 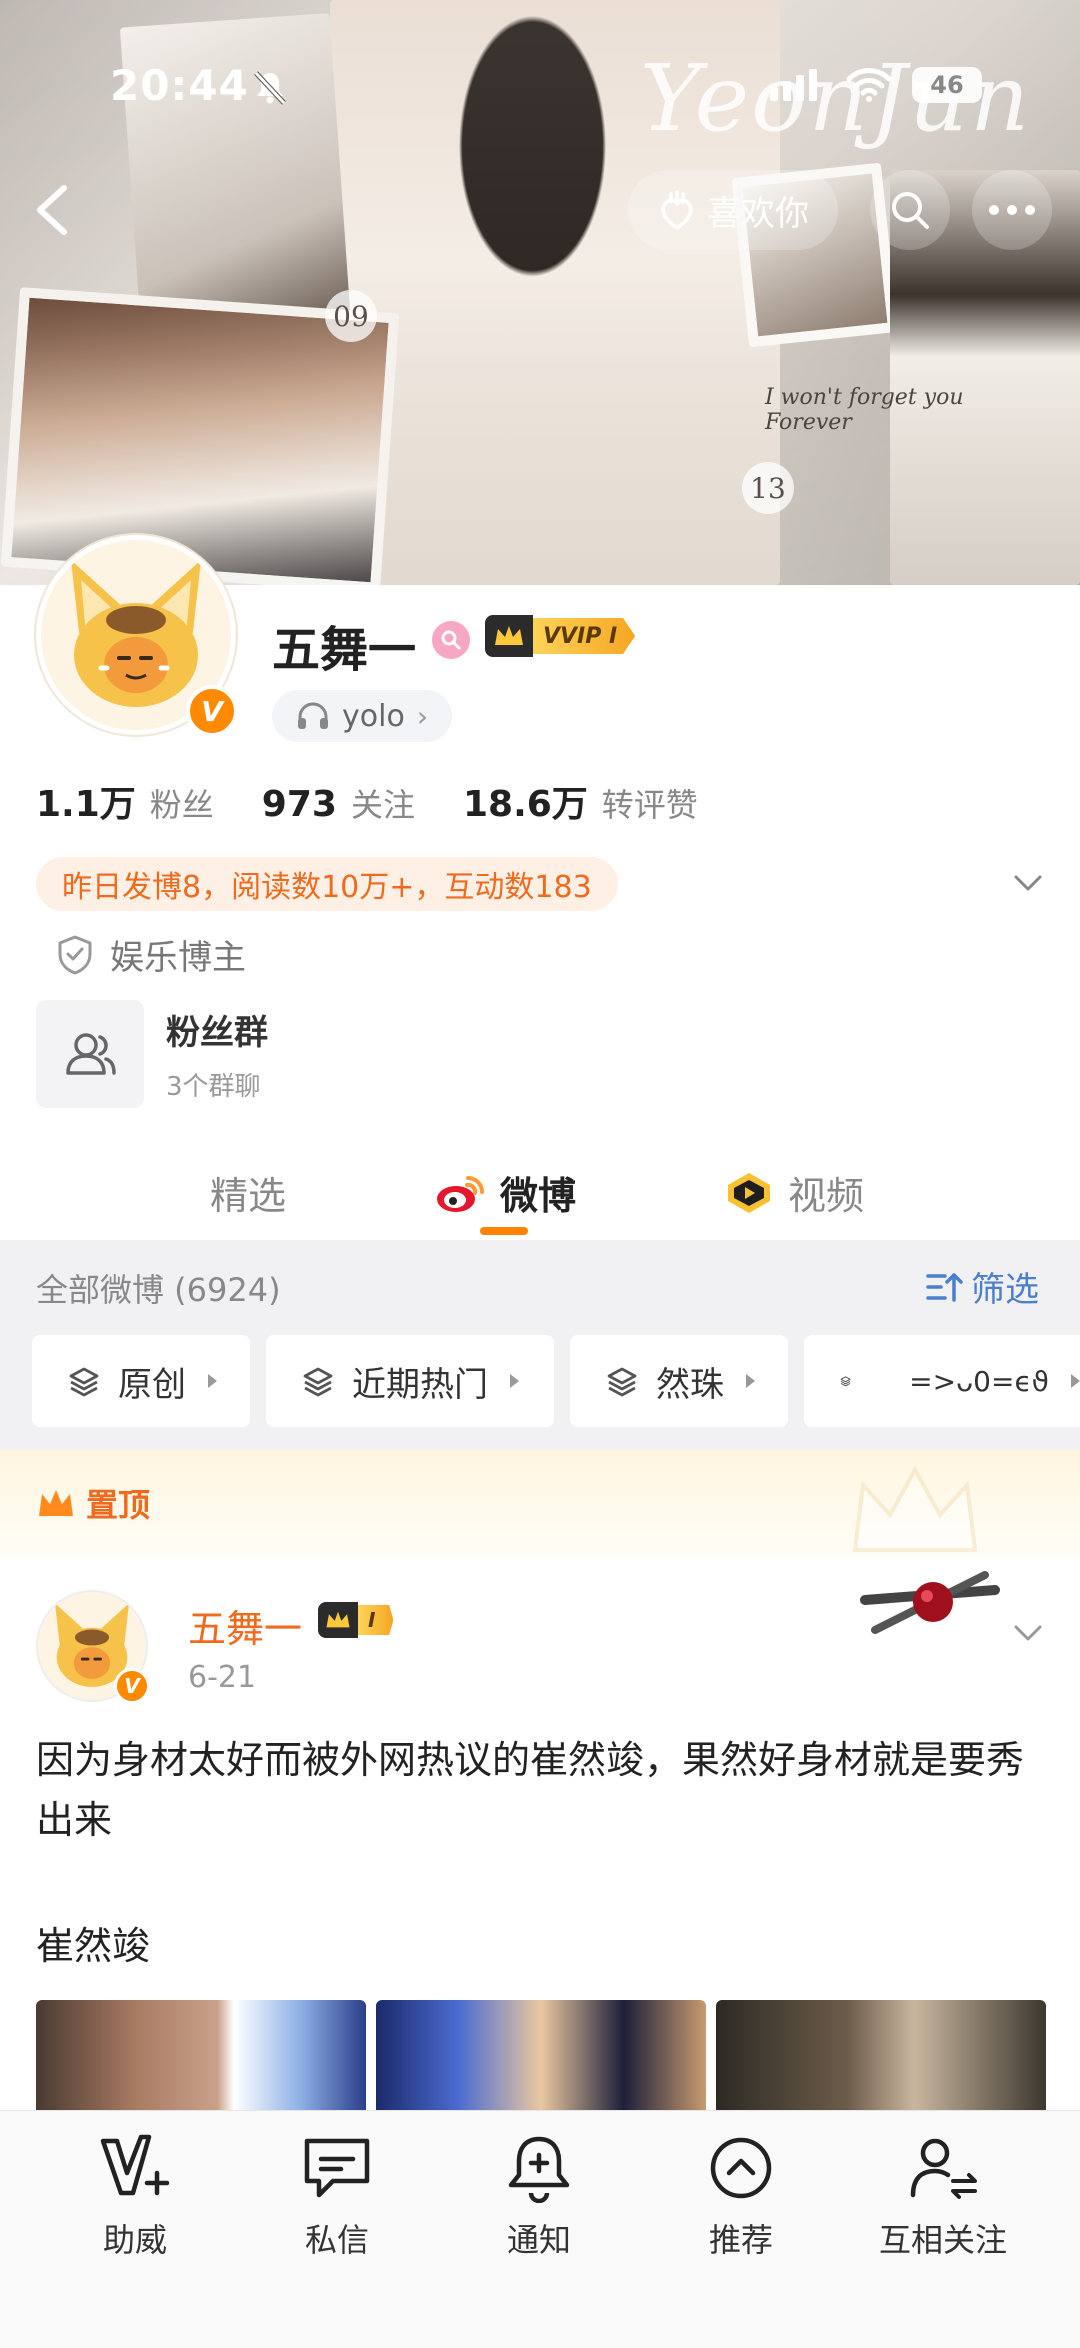 What do you see at coordinates (178, 958) in the screenshot?
I see `role-label: 娱乐博主` at bounding box center [178, 958].